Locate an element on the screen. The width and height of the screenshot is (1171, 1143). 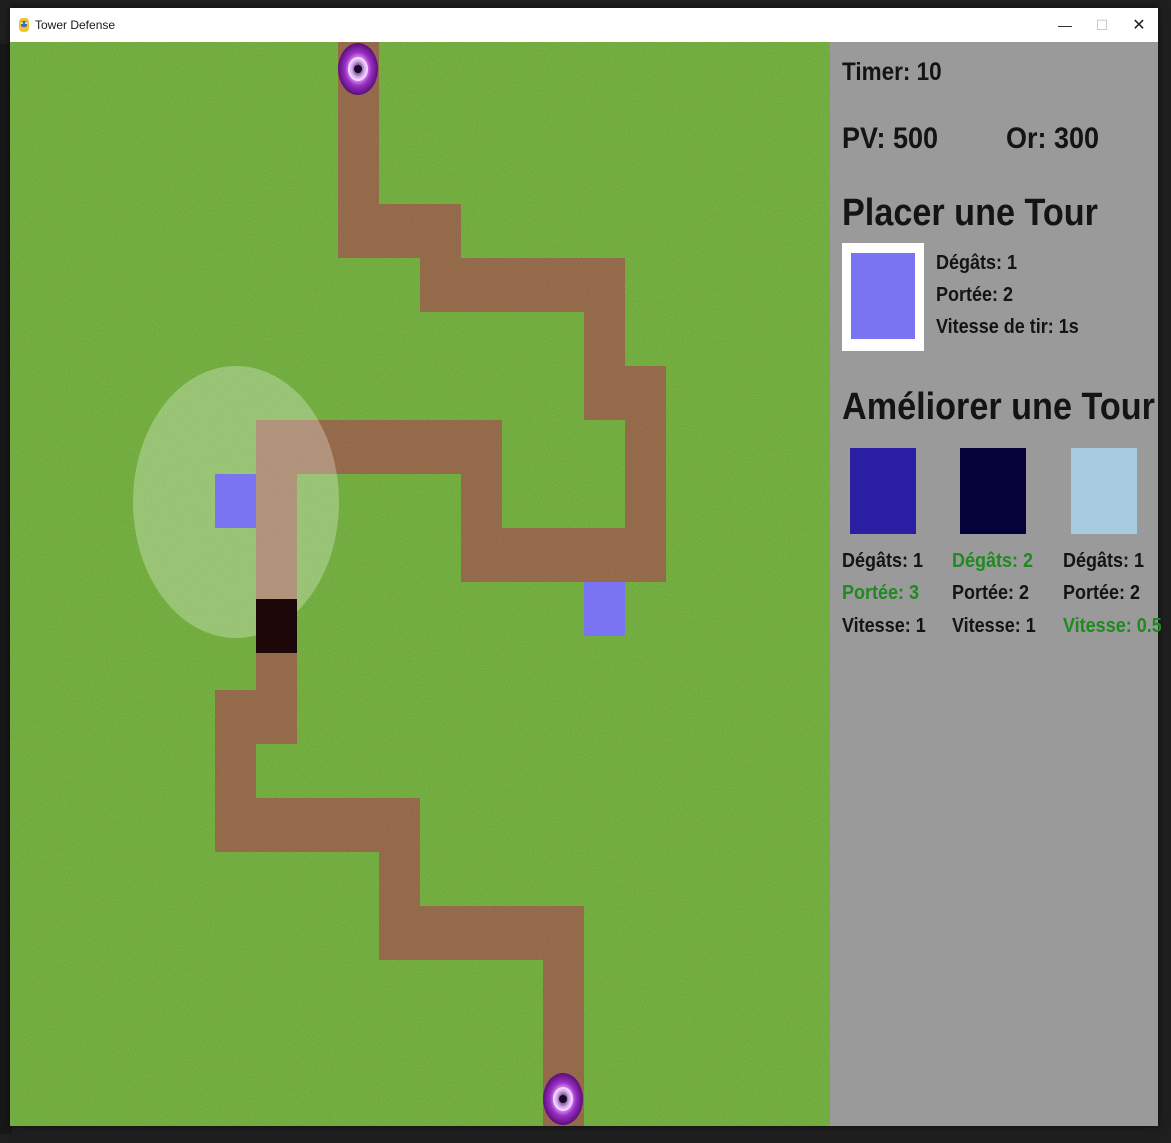
tower-preview-icon is located at coordinates (883, 296).